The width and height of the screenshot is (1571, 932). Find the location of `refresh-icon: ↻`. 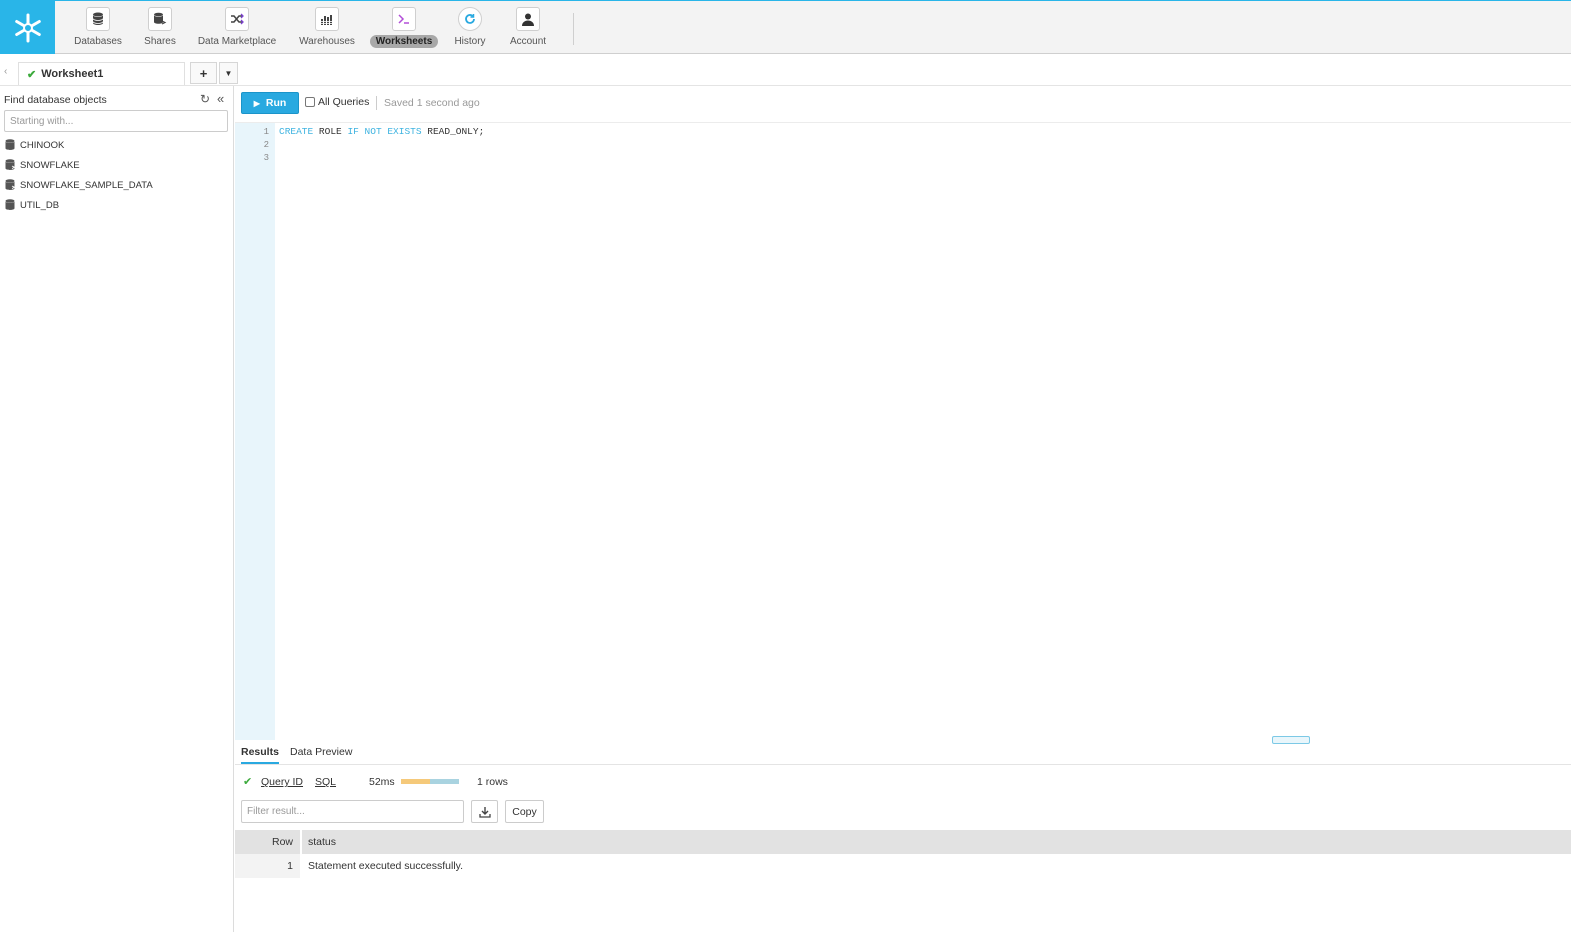

refresh-icon: ↻ is located at coordinates (205, 99).